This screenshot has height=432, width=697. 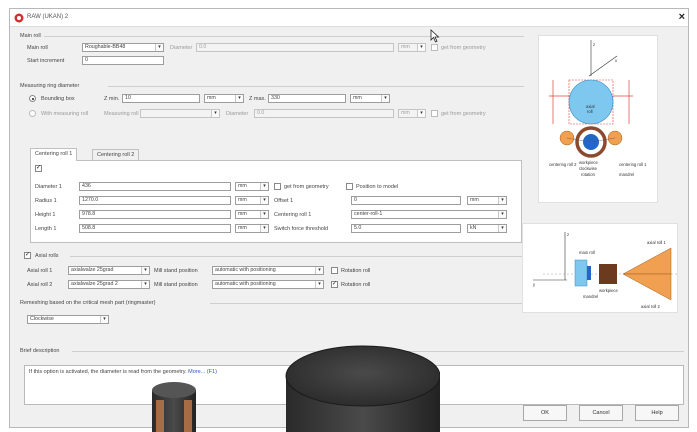 I want to click on rotation-roll-1-checkbox, so click(x=334, y=270).